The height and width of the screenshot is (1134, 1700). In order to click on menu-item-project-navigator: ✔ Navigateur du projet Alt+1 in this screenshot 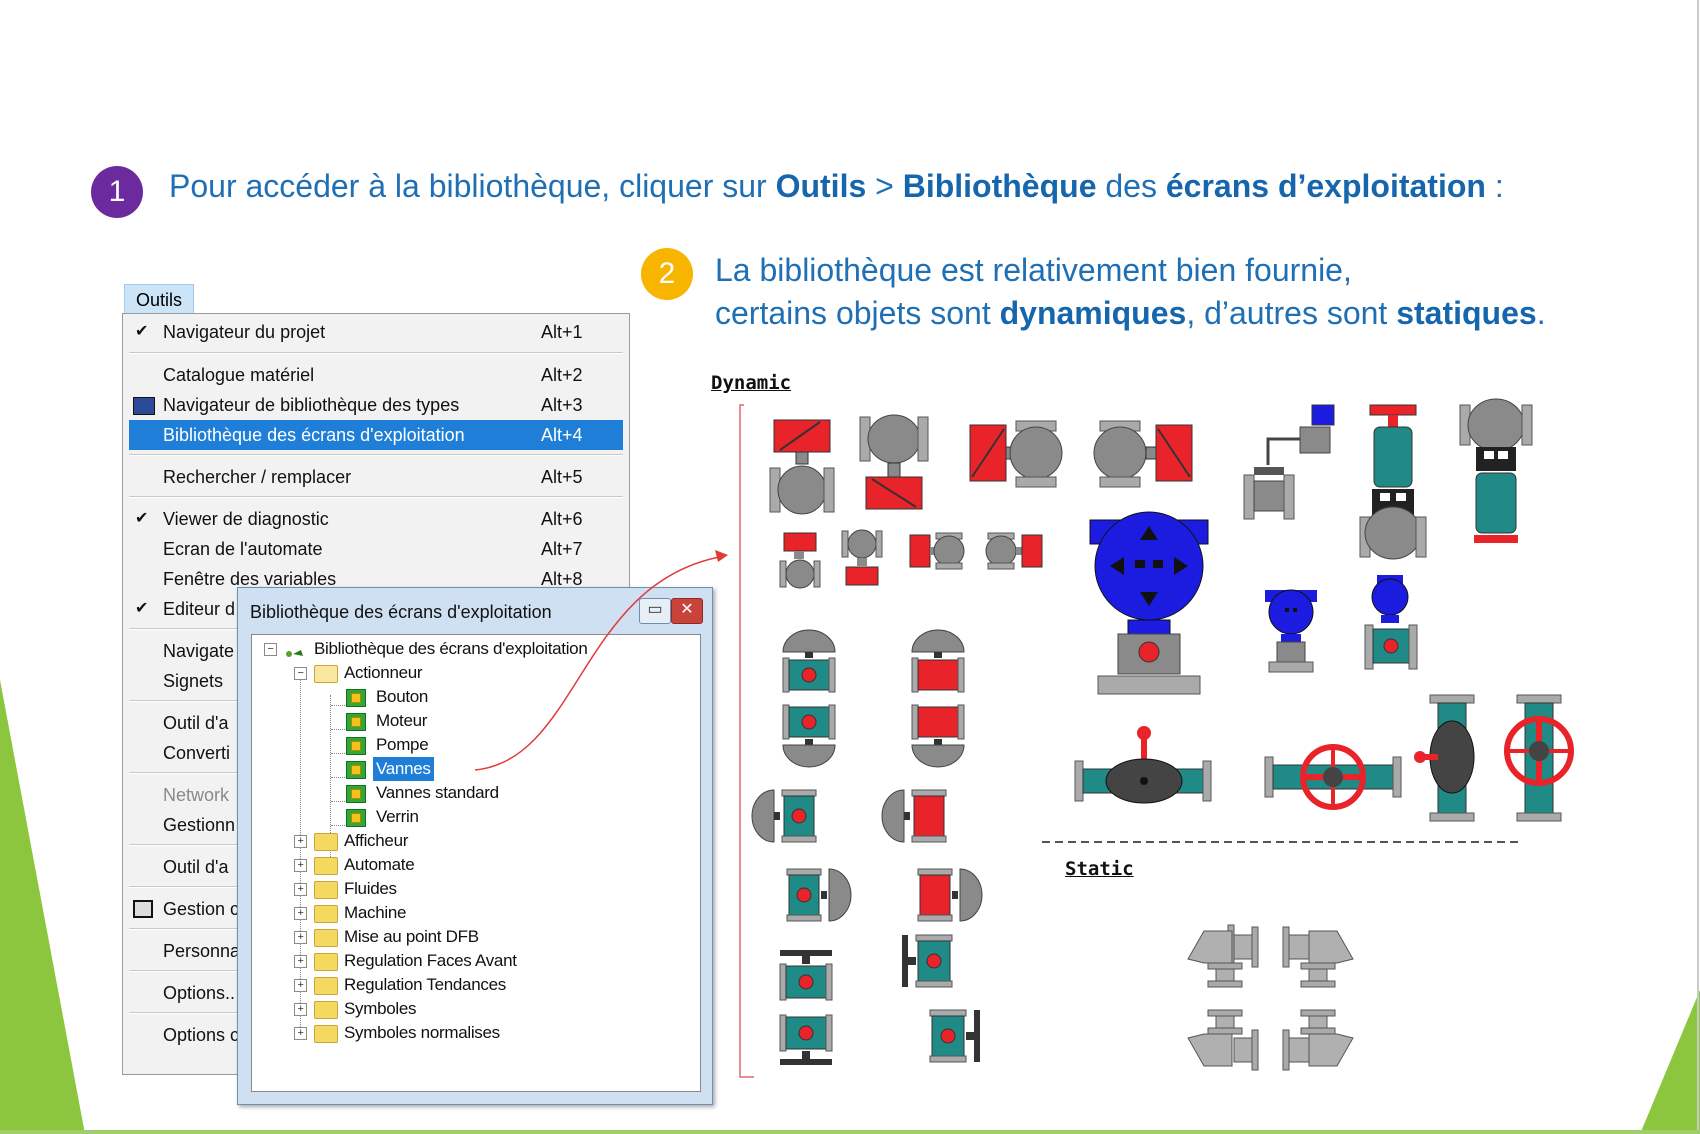, I will do `click(376, 332)`.